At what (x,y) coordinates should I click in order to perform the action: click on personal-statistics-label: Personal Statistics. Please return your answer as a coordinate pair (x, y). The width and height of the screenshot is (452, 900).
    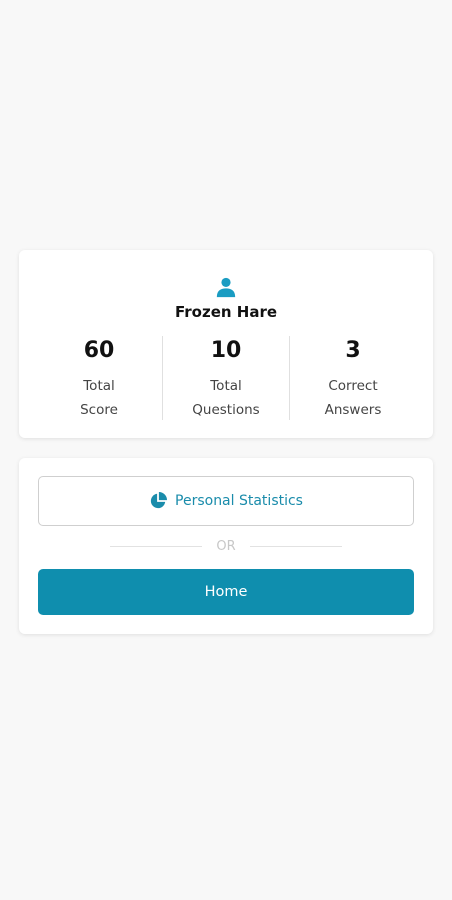
    Looking at the image, I should click on (239, 501).